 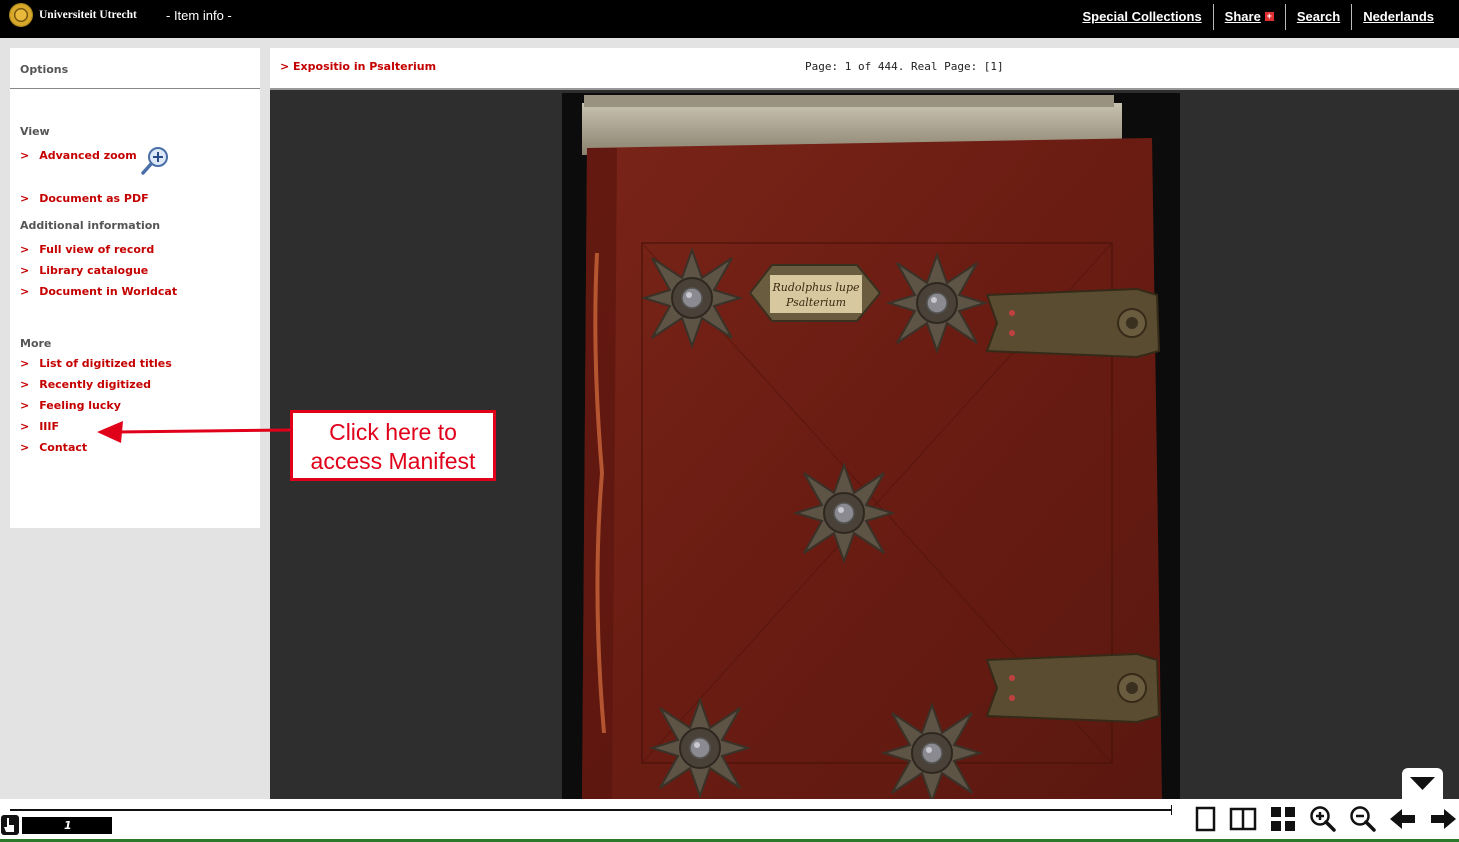 I want to click on sidebar-title: Options, so click(x=44, y=69).